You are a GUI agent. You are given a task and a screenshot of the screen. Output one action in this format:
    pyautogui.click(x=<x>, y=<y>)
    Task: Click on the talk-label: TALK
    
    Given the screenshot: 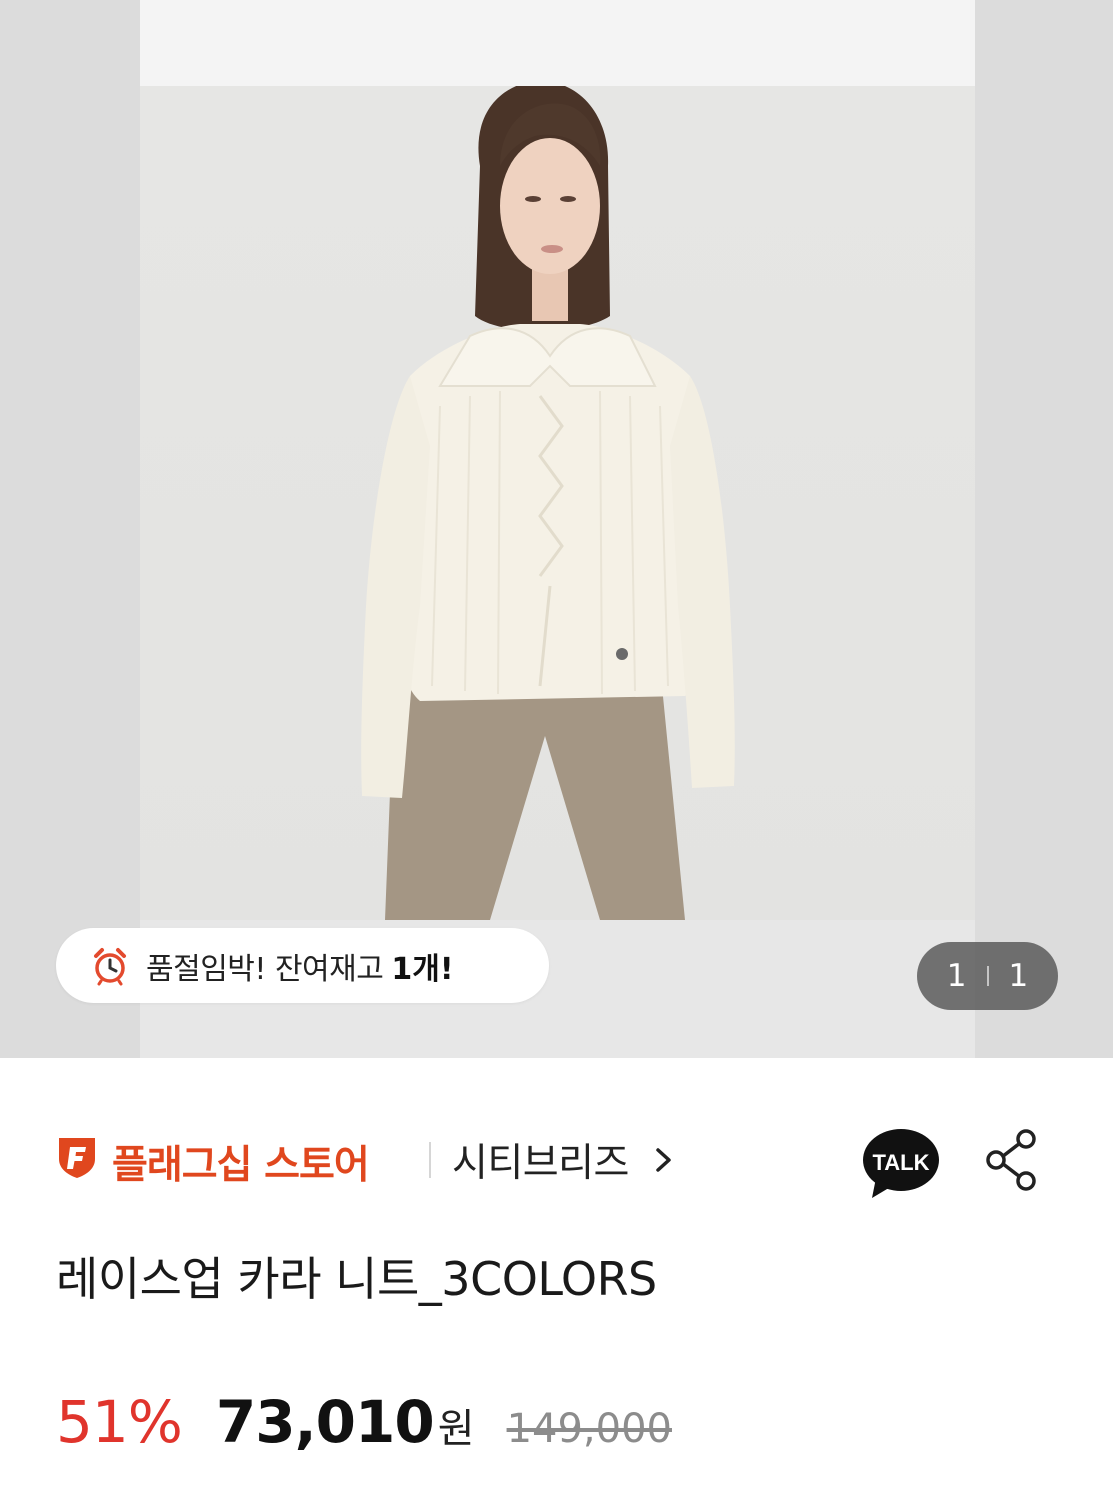 What is the action you would take?
    pyautogui.click(x=900, y=1162)
    